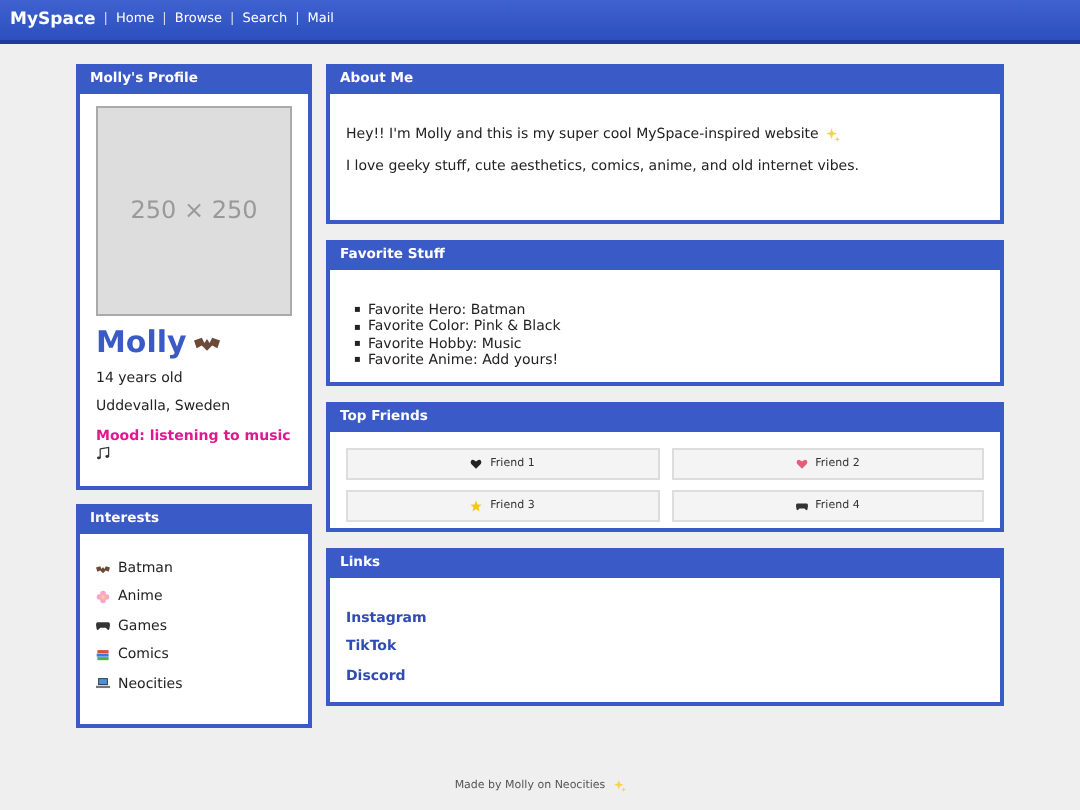  I want to click on placeholder-size-text: 250 × 250, so click(194, 211).